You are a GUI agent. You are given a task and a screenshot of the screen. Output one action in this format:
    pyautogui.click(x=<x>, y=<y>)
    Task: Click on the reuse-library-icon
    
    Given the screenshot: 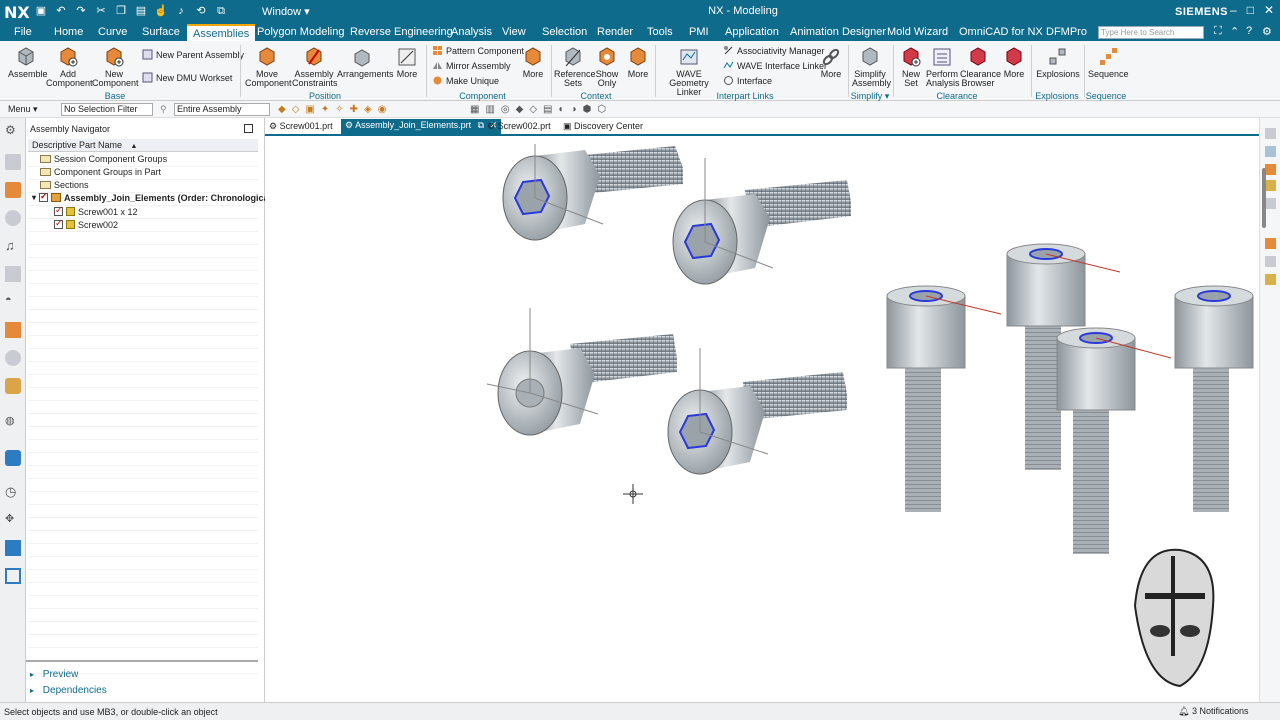 What is the action you would take?
    pyautogui.click(x=13, y=274)
    